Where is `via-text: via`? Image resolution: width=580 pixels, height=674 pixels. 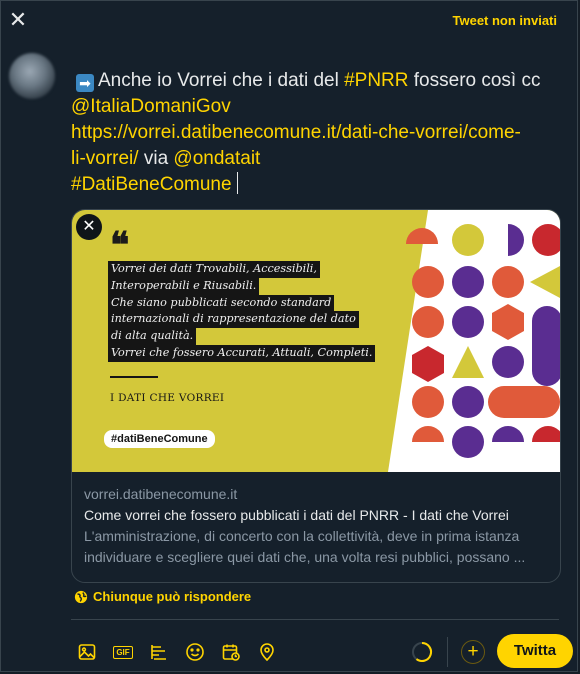
via-text: via is located at coordinates (156, 158).